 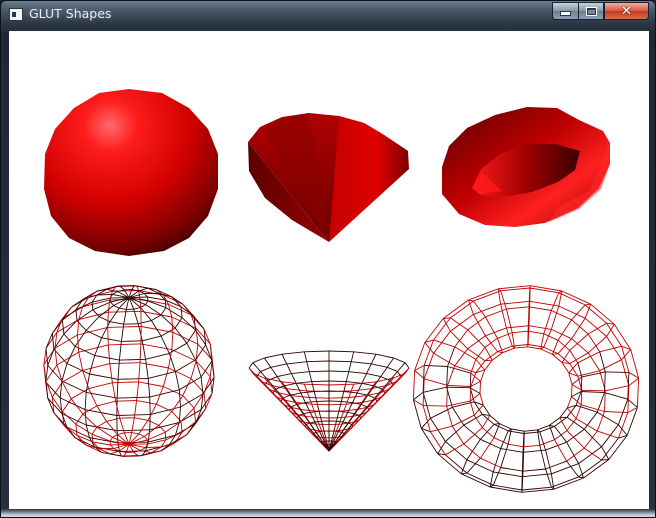 I want to click on title-bar: GLUT Shapes ✕, so click(x=328, y=15).